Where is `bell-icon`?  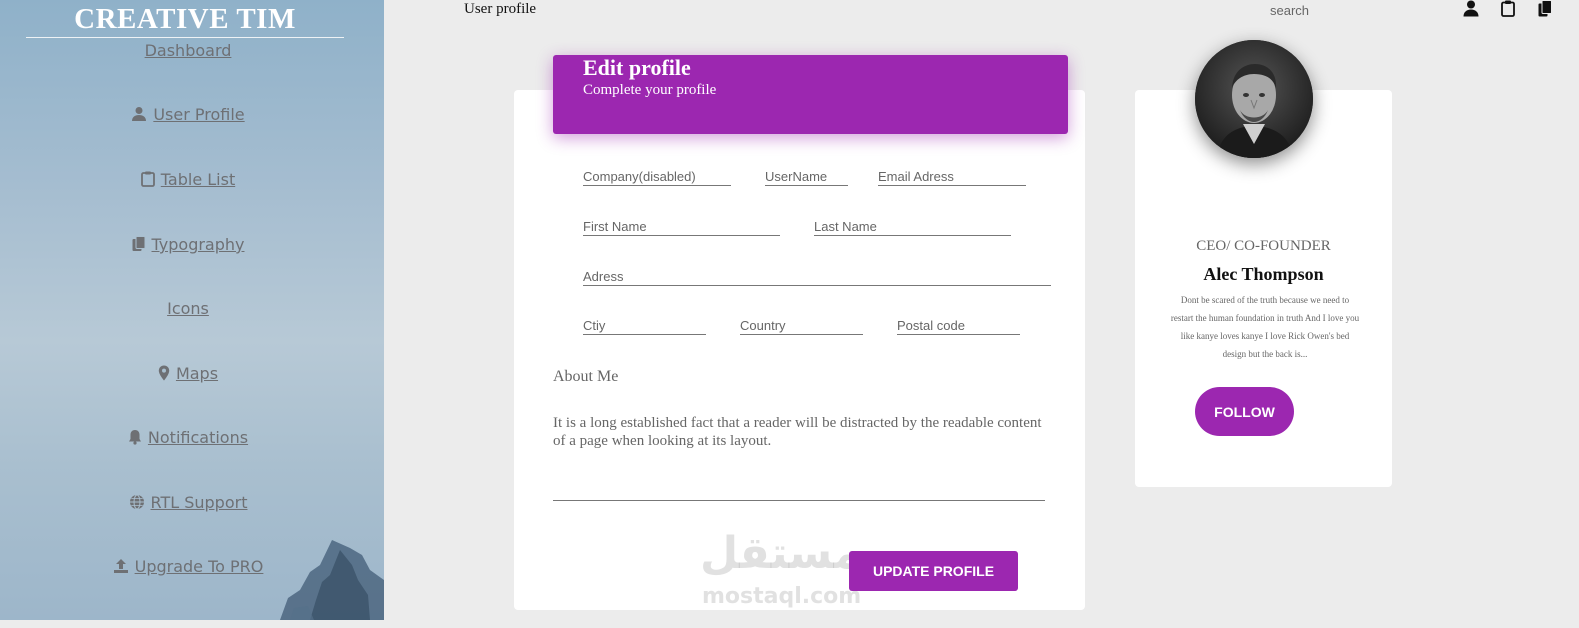 bell-icon is located at coordinates (135, 437).